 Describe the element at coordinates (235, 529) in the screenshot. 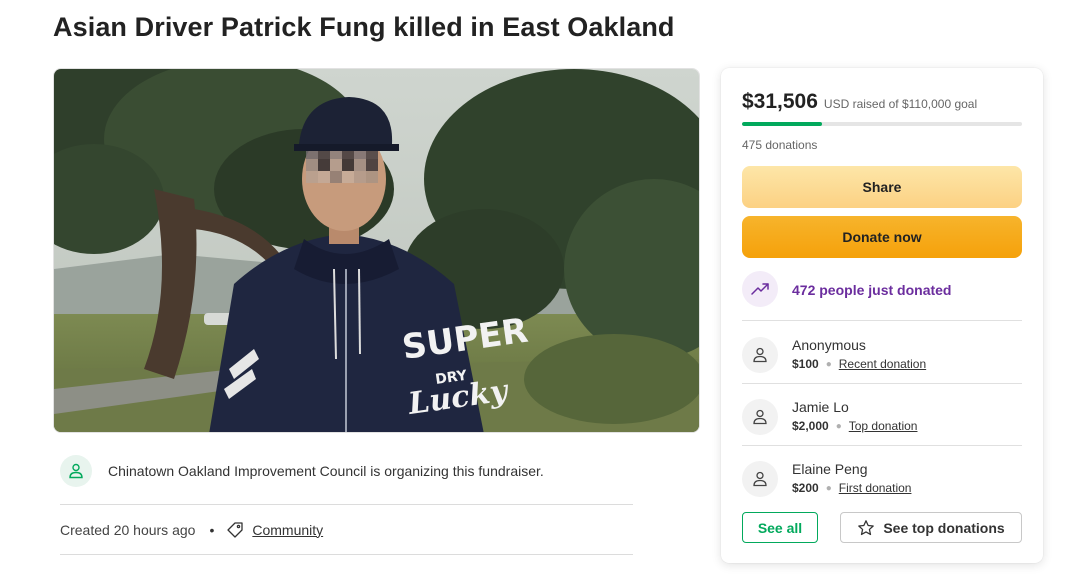

I see `tag-icon` at that location.